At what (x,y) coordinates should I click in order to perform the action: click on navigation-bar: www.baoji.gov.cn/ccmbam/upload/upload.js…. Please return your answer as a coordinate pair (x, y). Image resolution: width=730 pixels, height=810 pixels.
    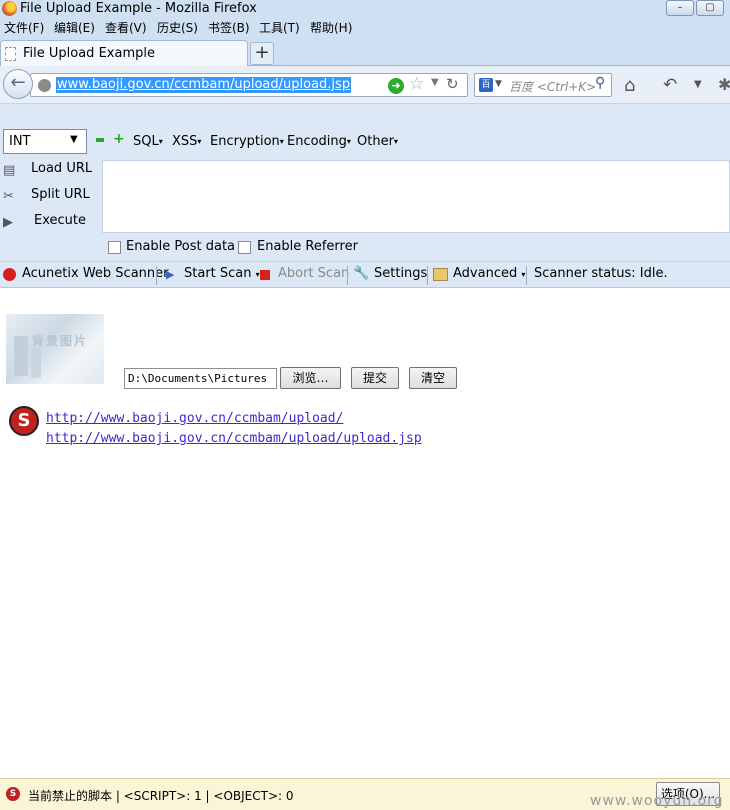
    Looking at the image, I should click on (365, 85).